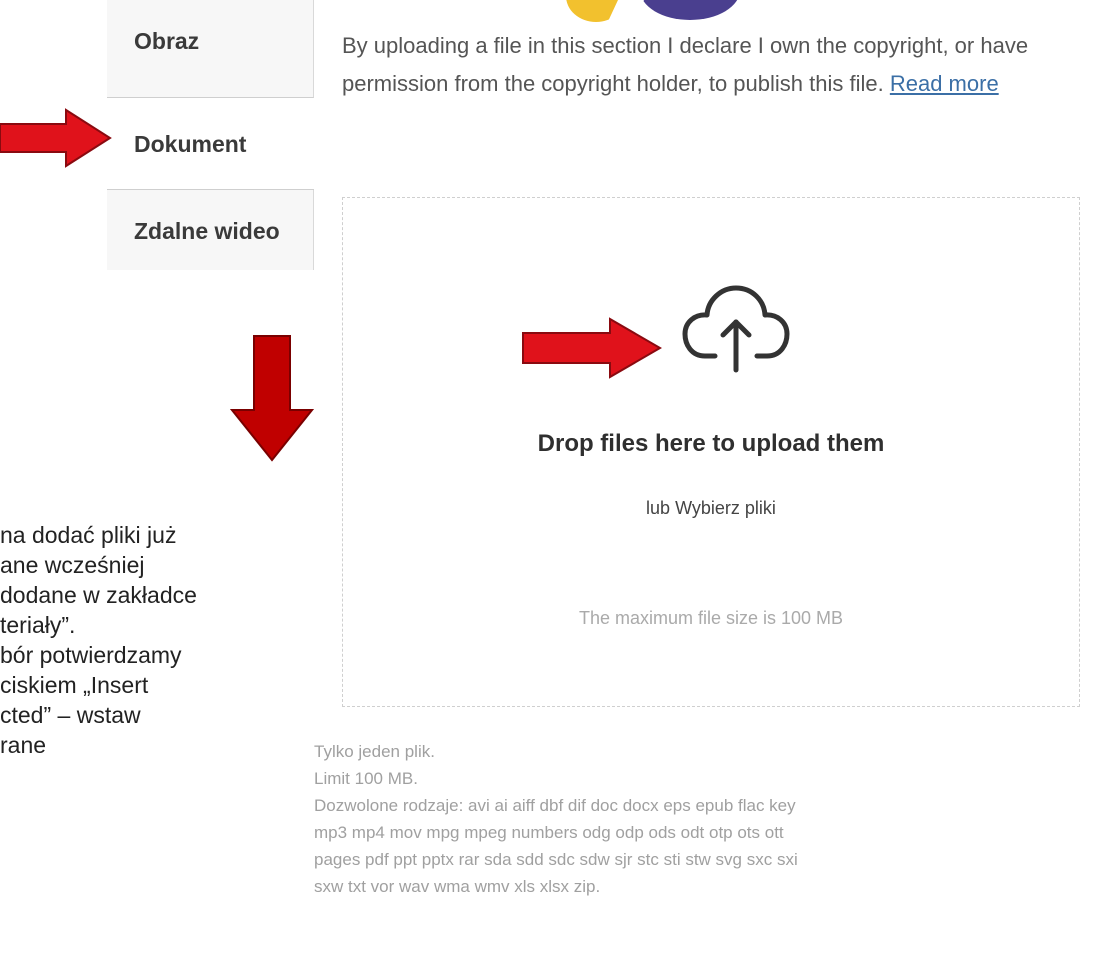 The width and height of the screenshot is (1101, 961). What do you see at coordinates (736, 329) in the screenshot?
I see `cloud-upload-icon` at bounding box center [736, 329].